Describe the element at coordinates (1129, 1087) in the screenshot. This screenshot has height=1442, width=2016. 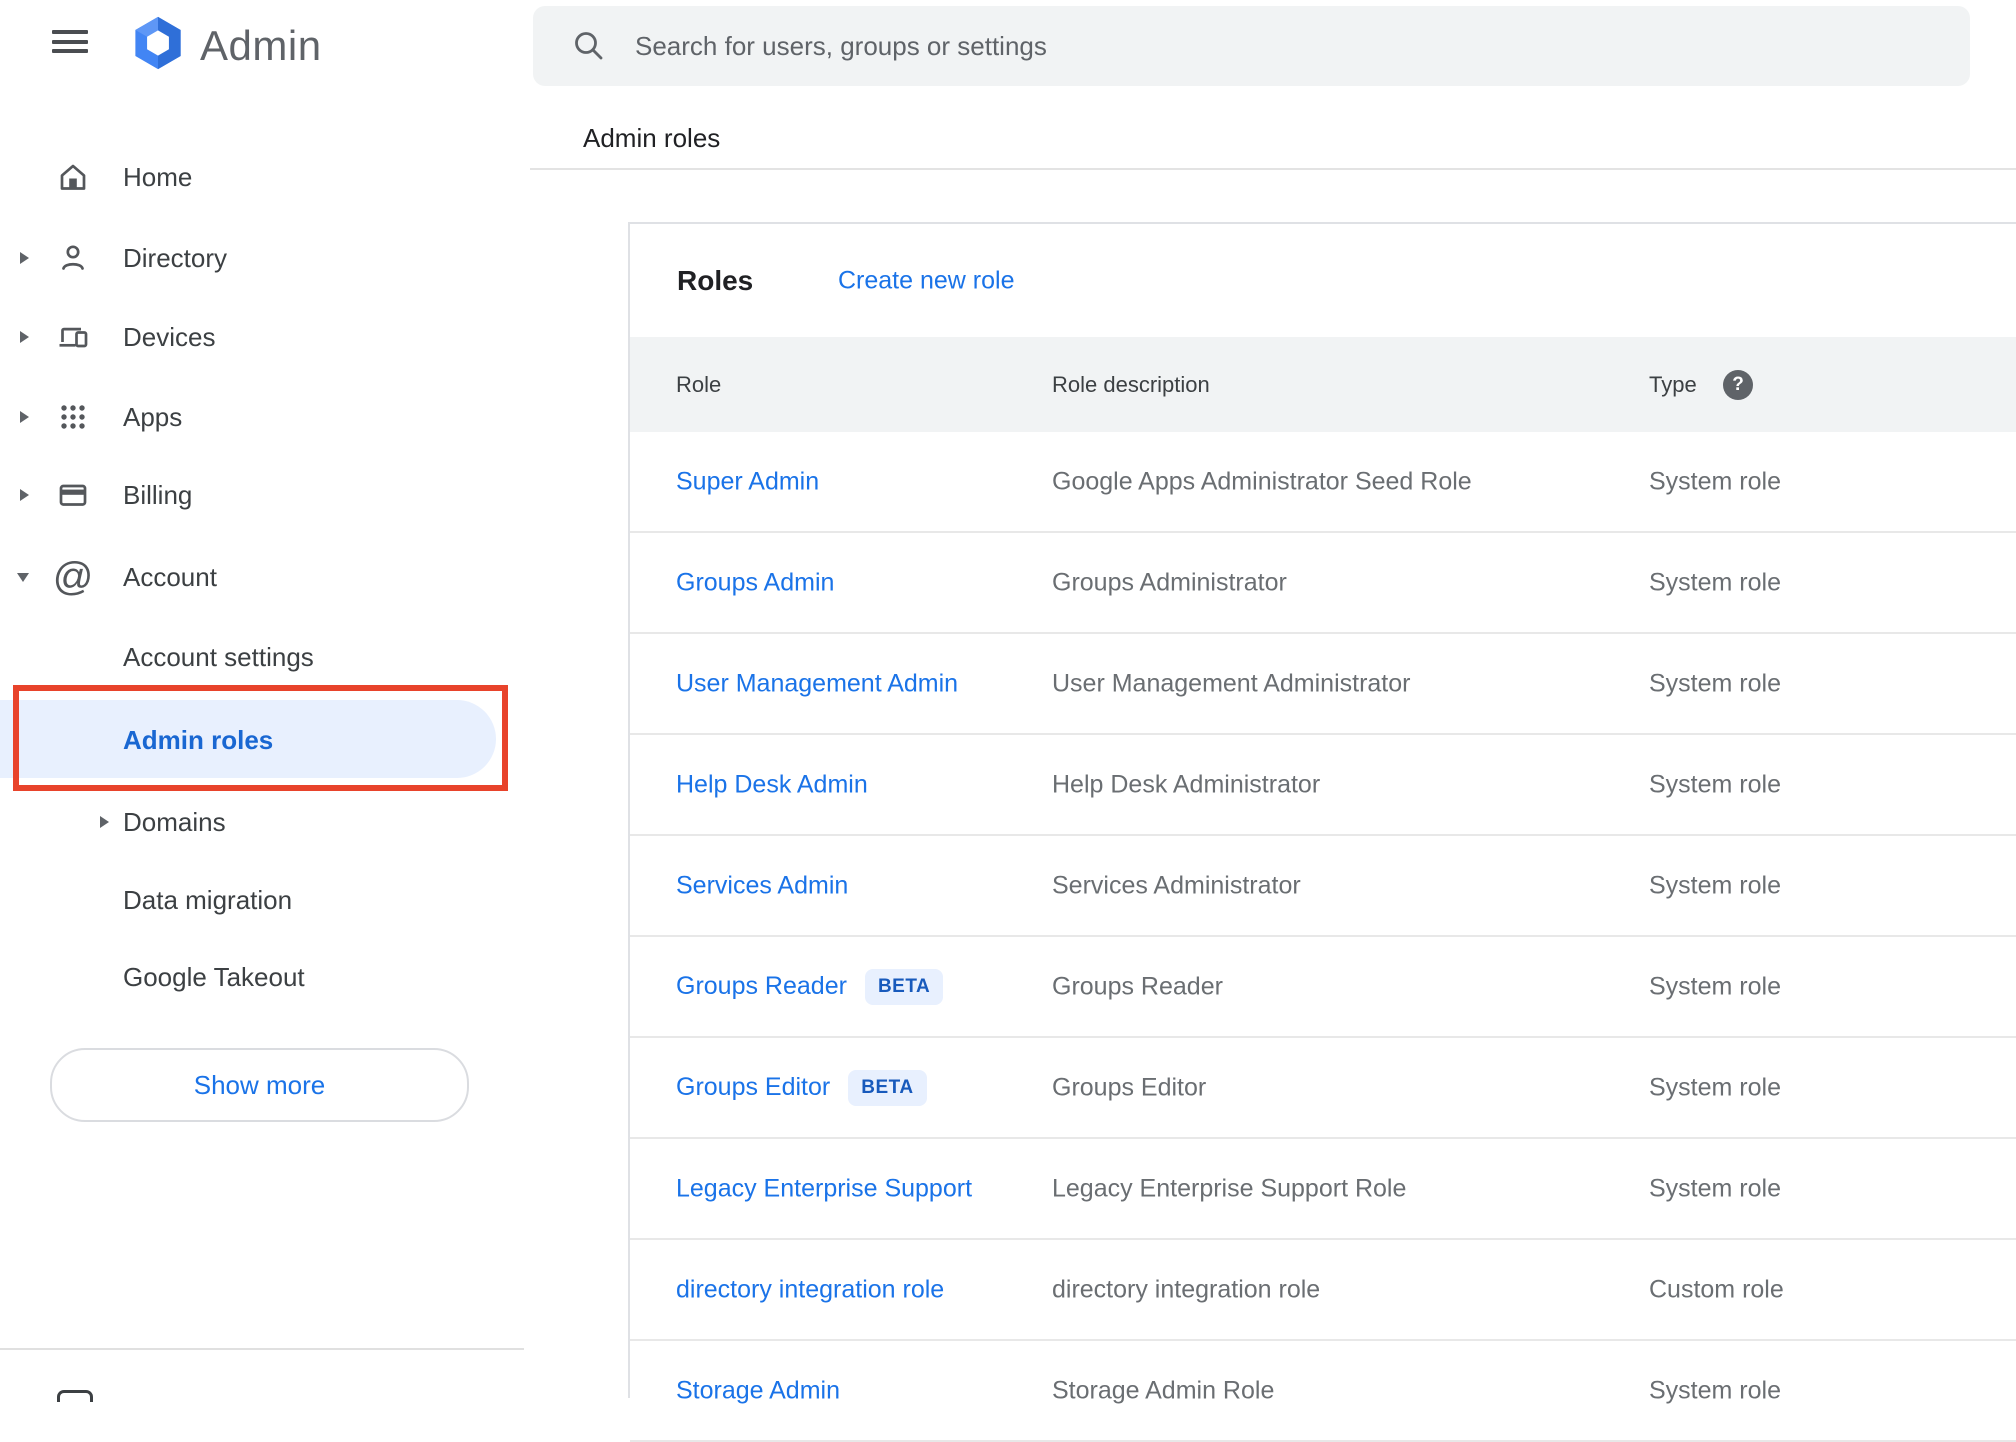
I see `role-description: Groups Editor` at that location.